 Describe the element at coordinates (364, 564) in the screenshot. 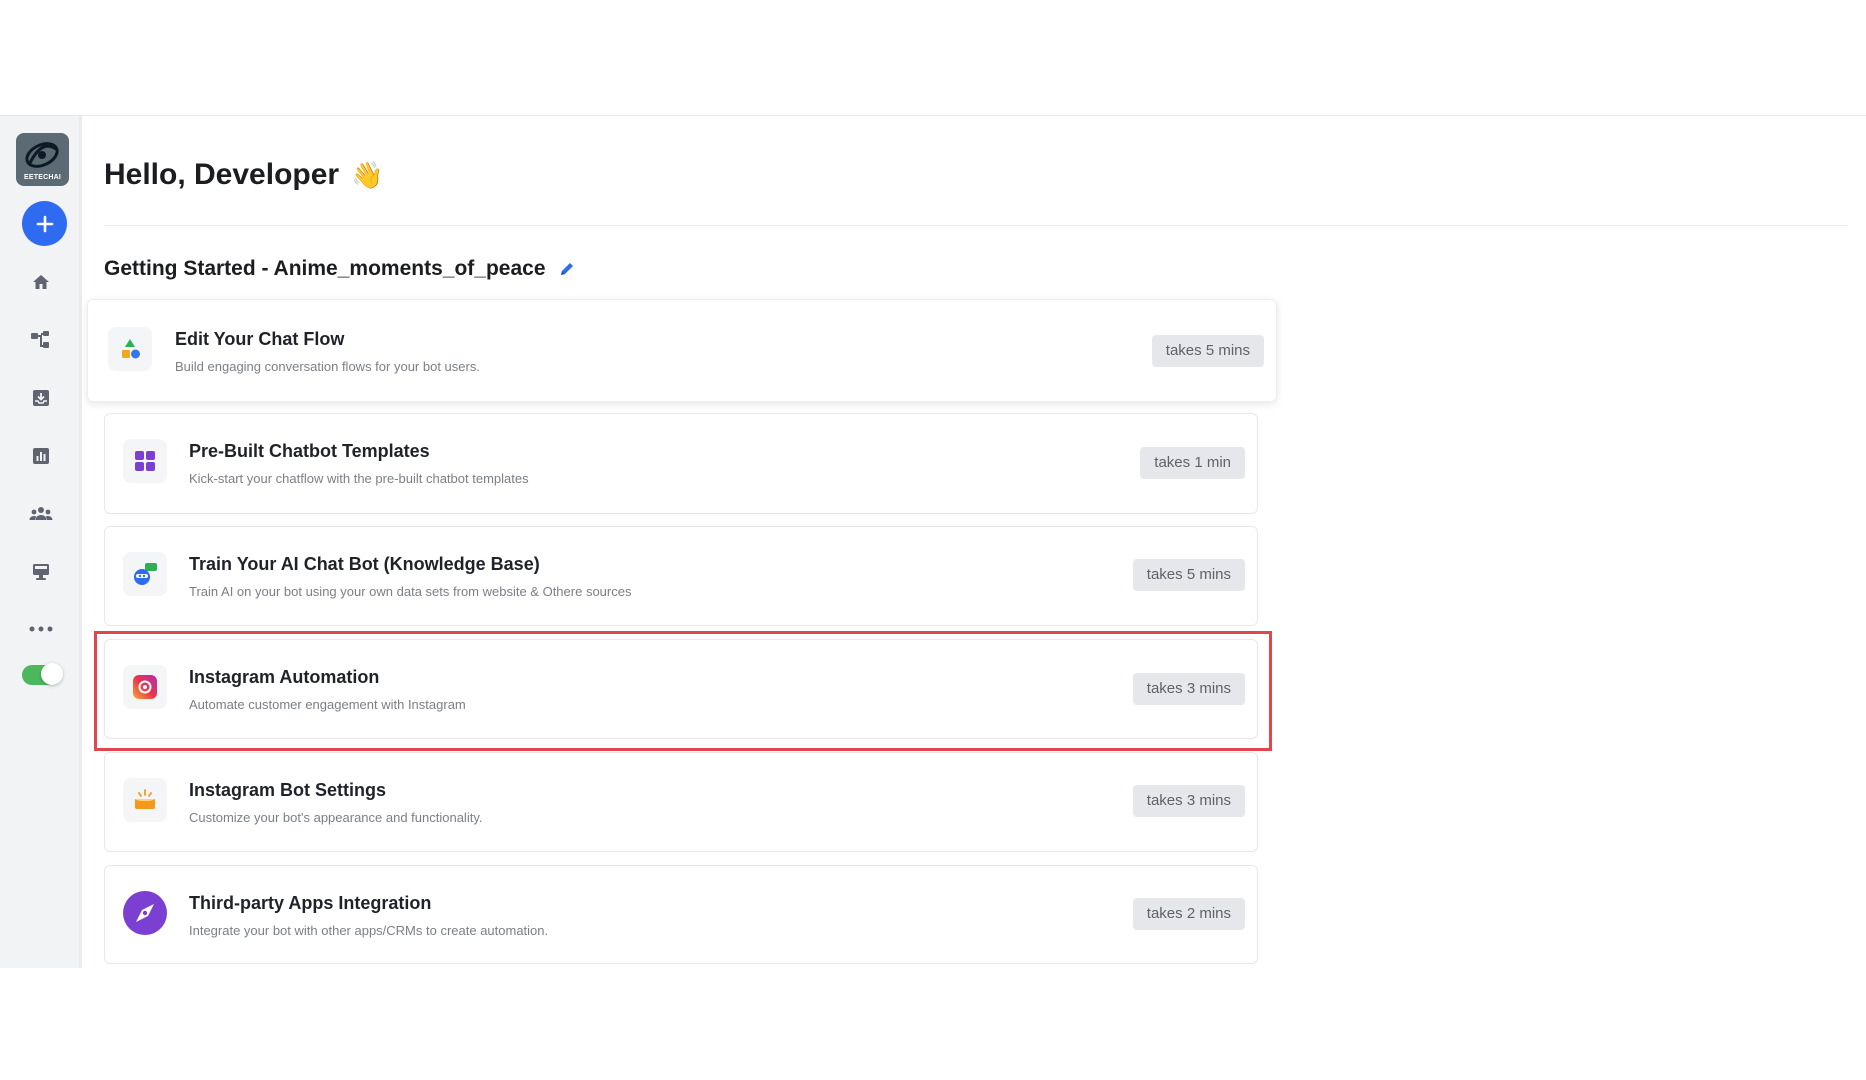

I see `card-title: Train Your AI Chat Bot (Knowledge Base)` at that location.